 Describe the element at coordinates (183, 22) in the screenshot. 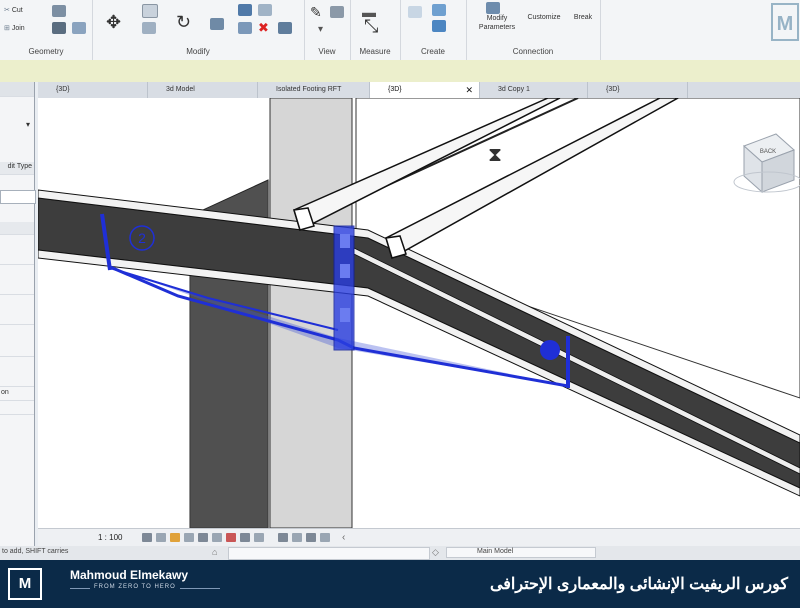

I see `rotate-icon: ↻` at that location.